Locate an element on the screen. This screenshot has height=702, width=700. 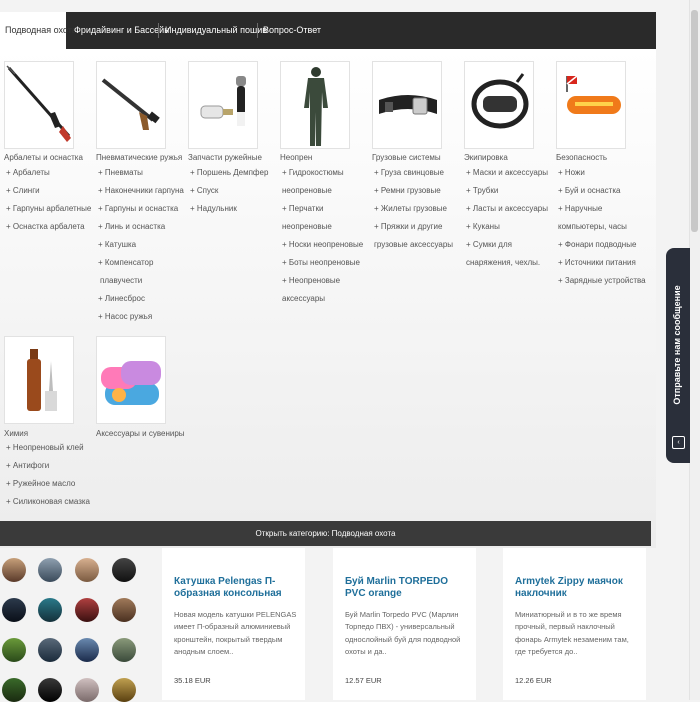
category-title: Экипировка is located at coordinates (486, 157).